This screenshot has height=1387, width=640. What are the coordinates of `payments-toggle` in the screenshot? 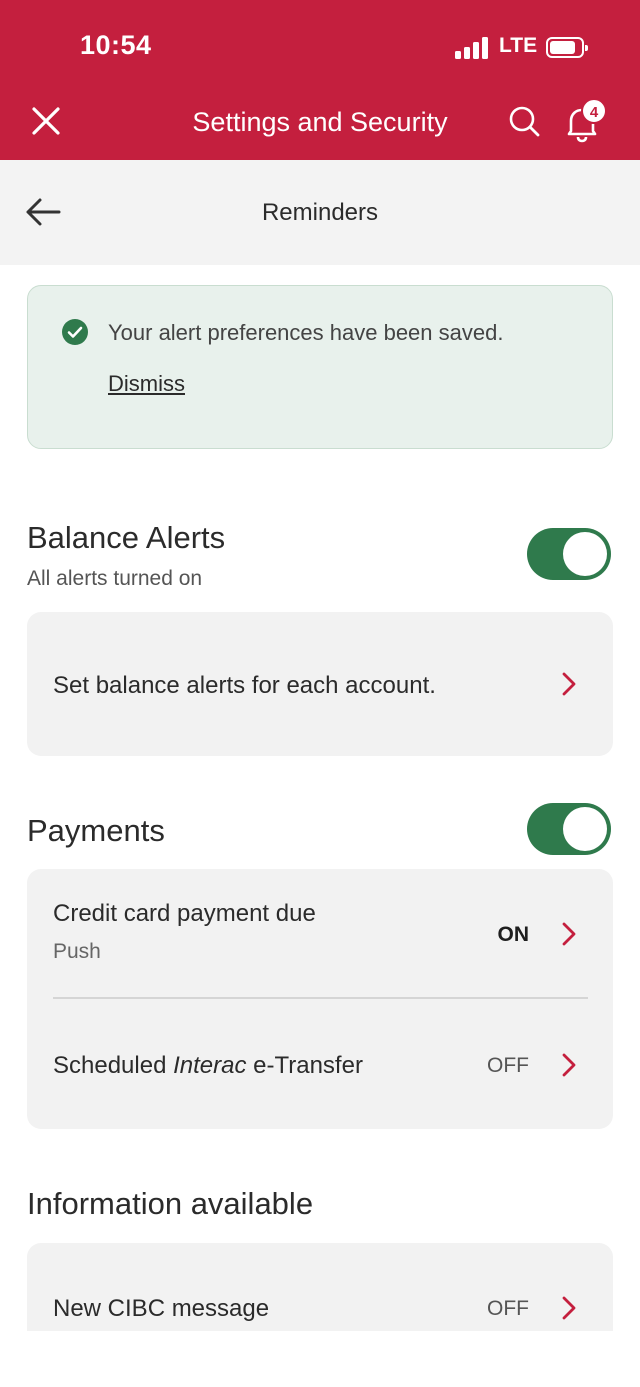 It's located at (569, 829).